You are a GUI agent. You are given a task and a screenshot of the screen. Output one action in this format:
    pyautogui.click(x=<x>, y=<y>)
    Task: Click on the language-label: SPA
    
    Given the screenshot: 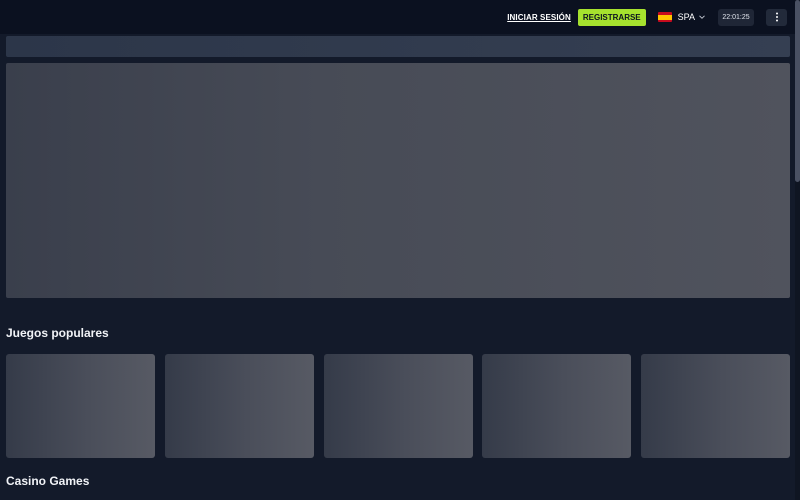 What is the action you would take?
    pyautogui.click(x=686, y=17)
    